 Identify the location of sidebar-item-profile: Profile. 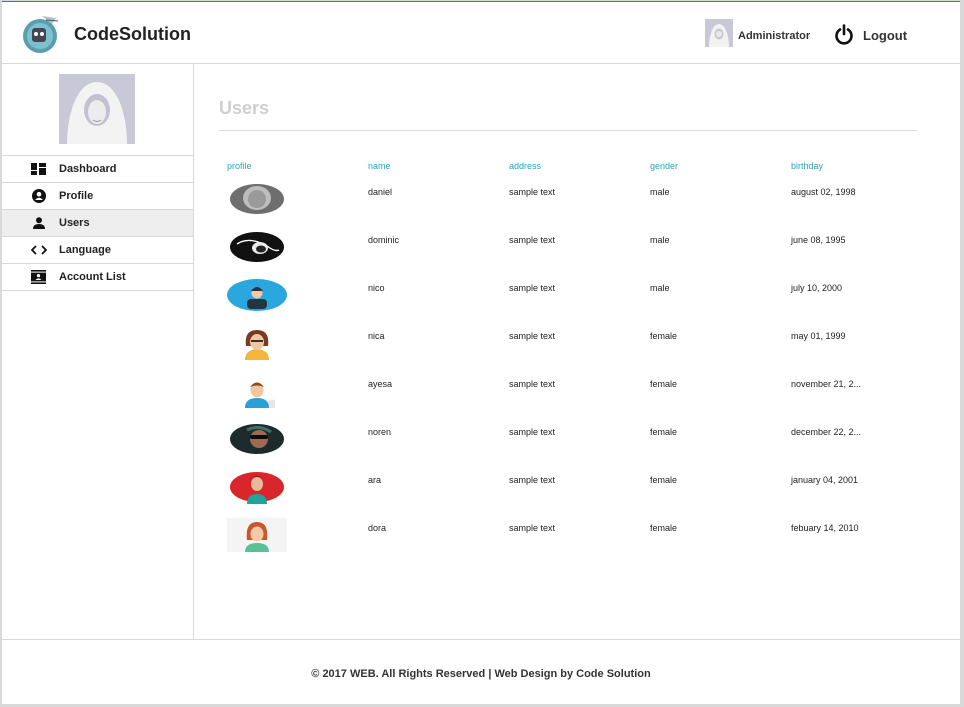
(97, 196).